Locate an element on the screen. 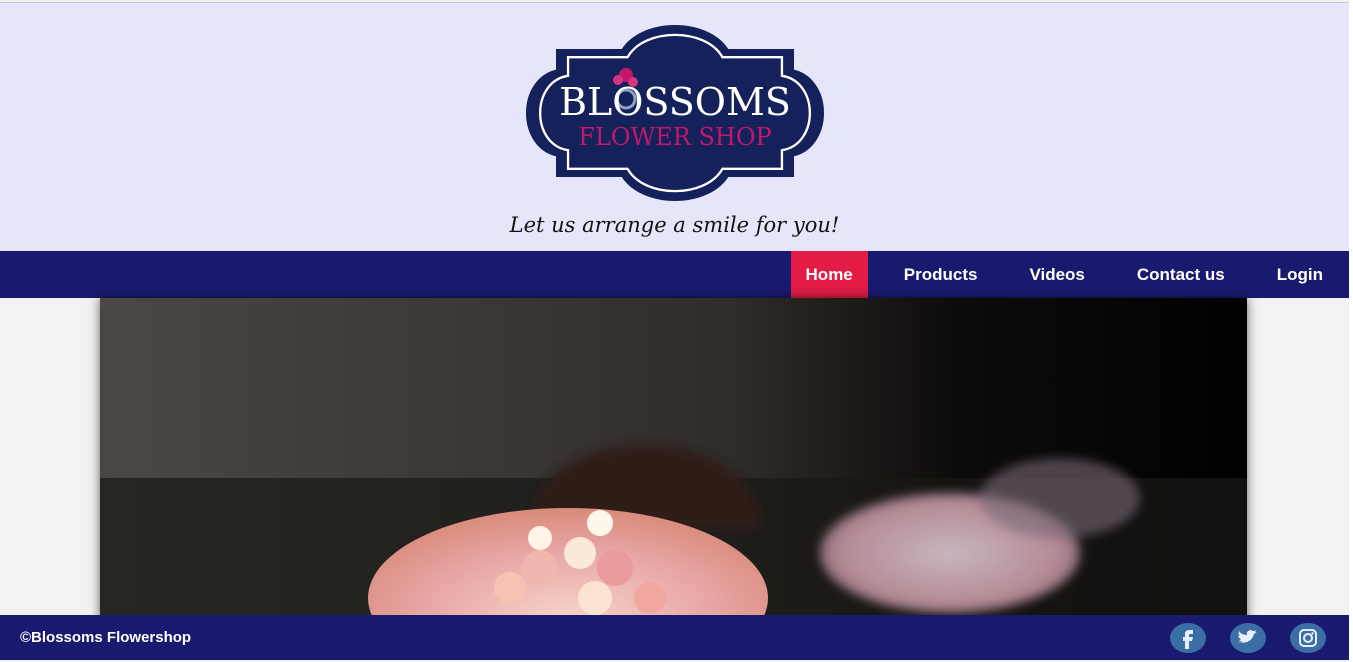 This screenshot has width=1353, height=662. instagram-icon is located at coordinates (1308, 638).